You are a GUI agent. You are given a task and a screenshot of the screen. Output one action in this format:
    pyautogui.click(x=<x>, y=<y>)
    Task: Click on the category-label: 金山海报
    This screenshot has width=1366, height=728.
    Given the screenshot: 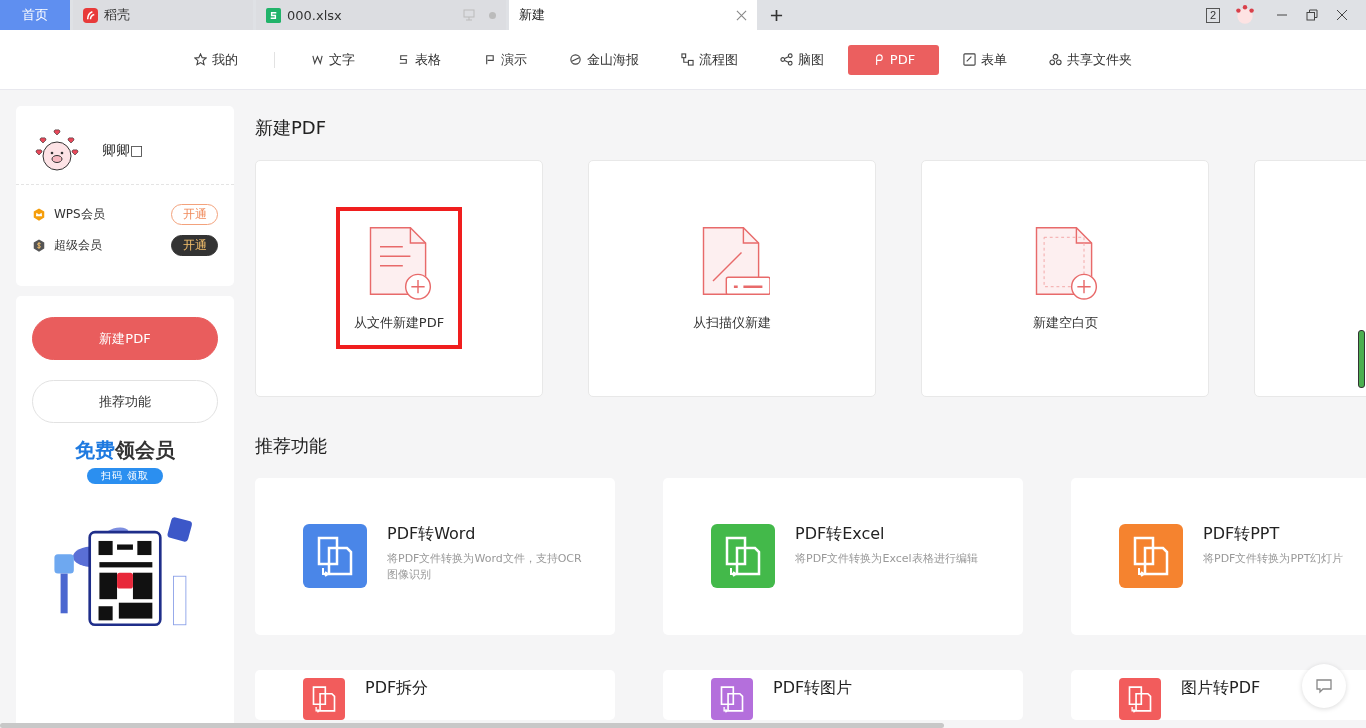 What is the action you would take?
    pyautogui.click(x=612, y=59)
    